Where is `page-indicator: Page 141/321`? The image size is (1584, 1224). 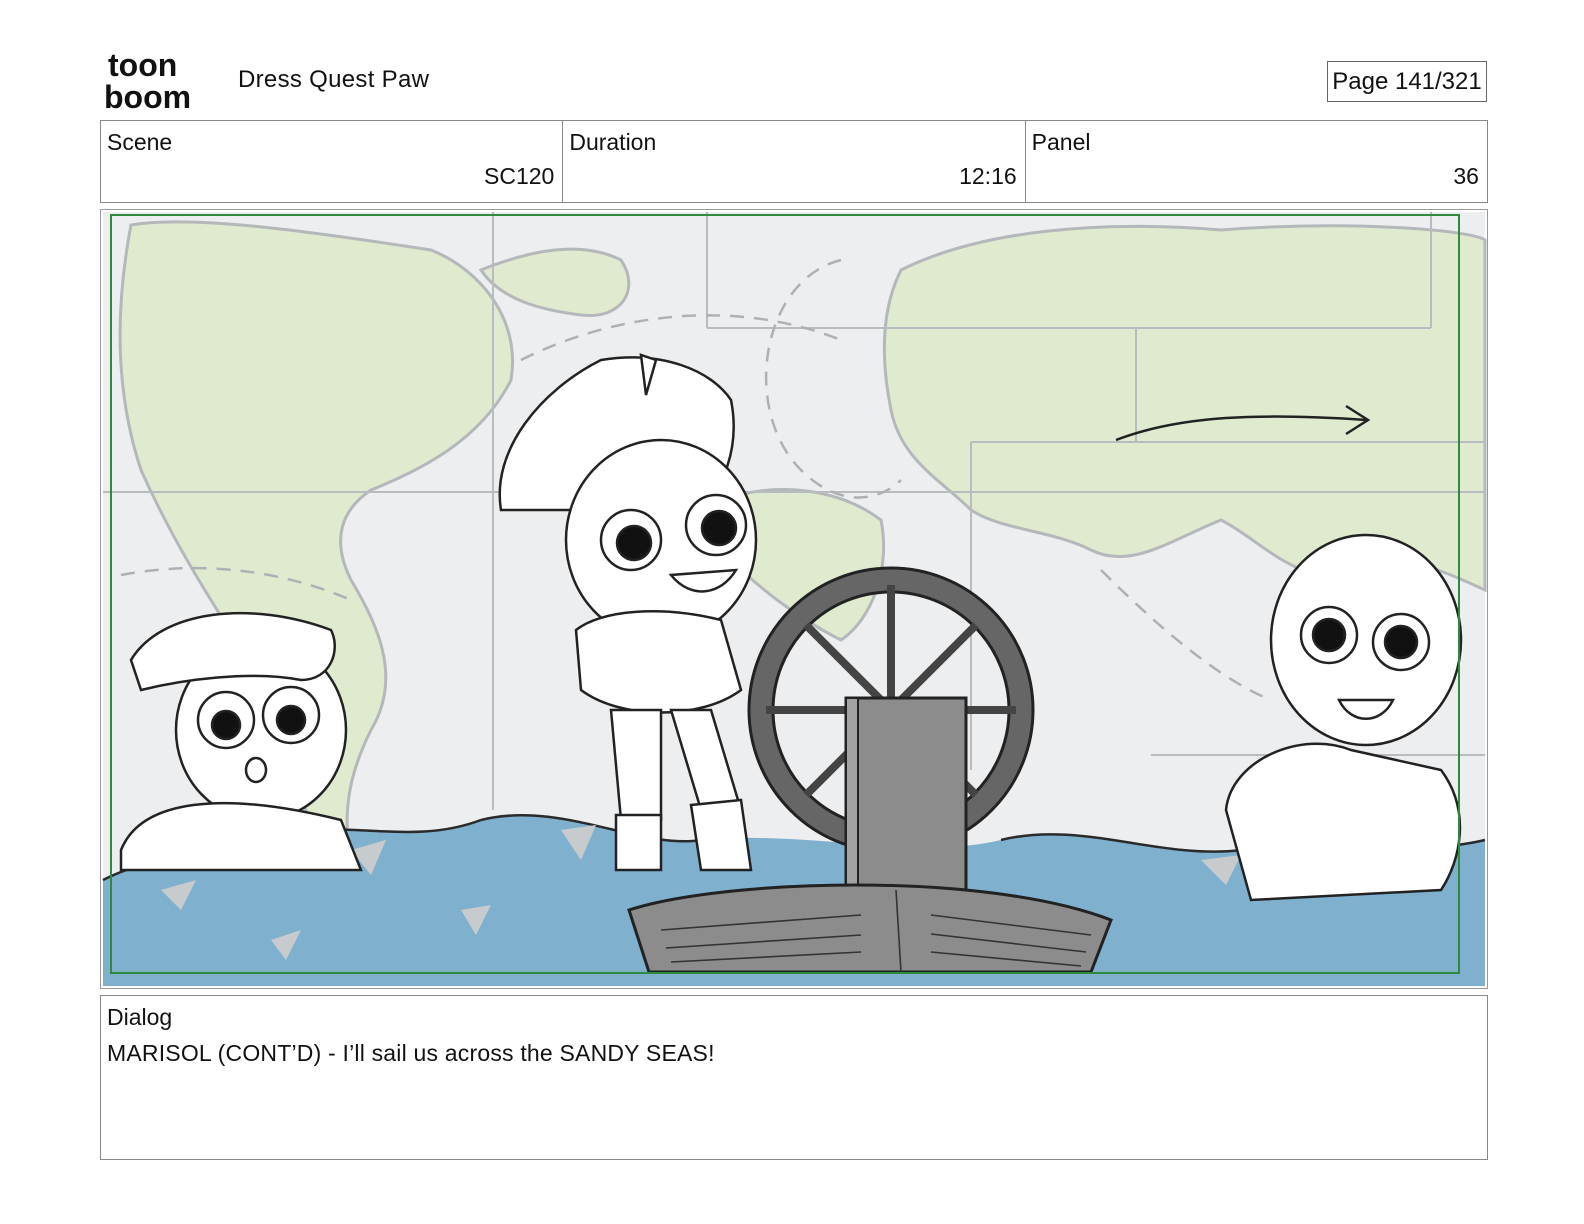
page-indicator: Page 141/321 is located at coordinates (1407, 81).